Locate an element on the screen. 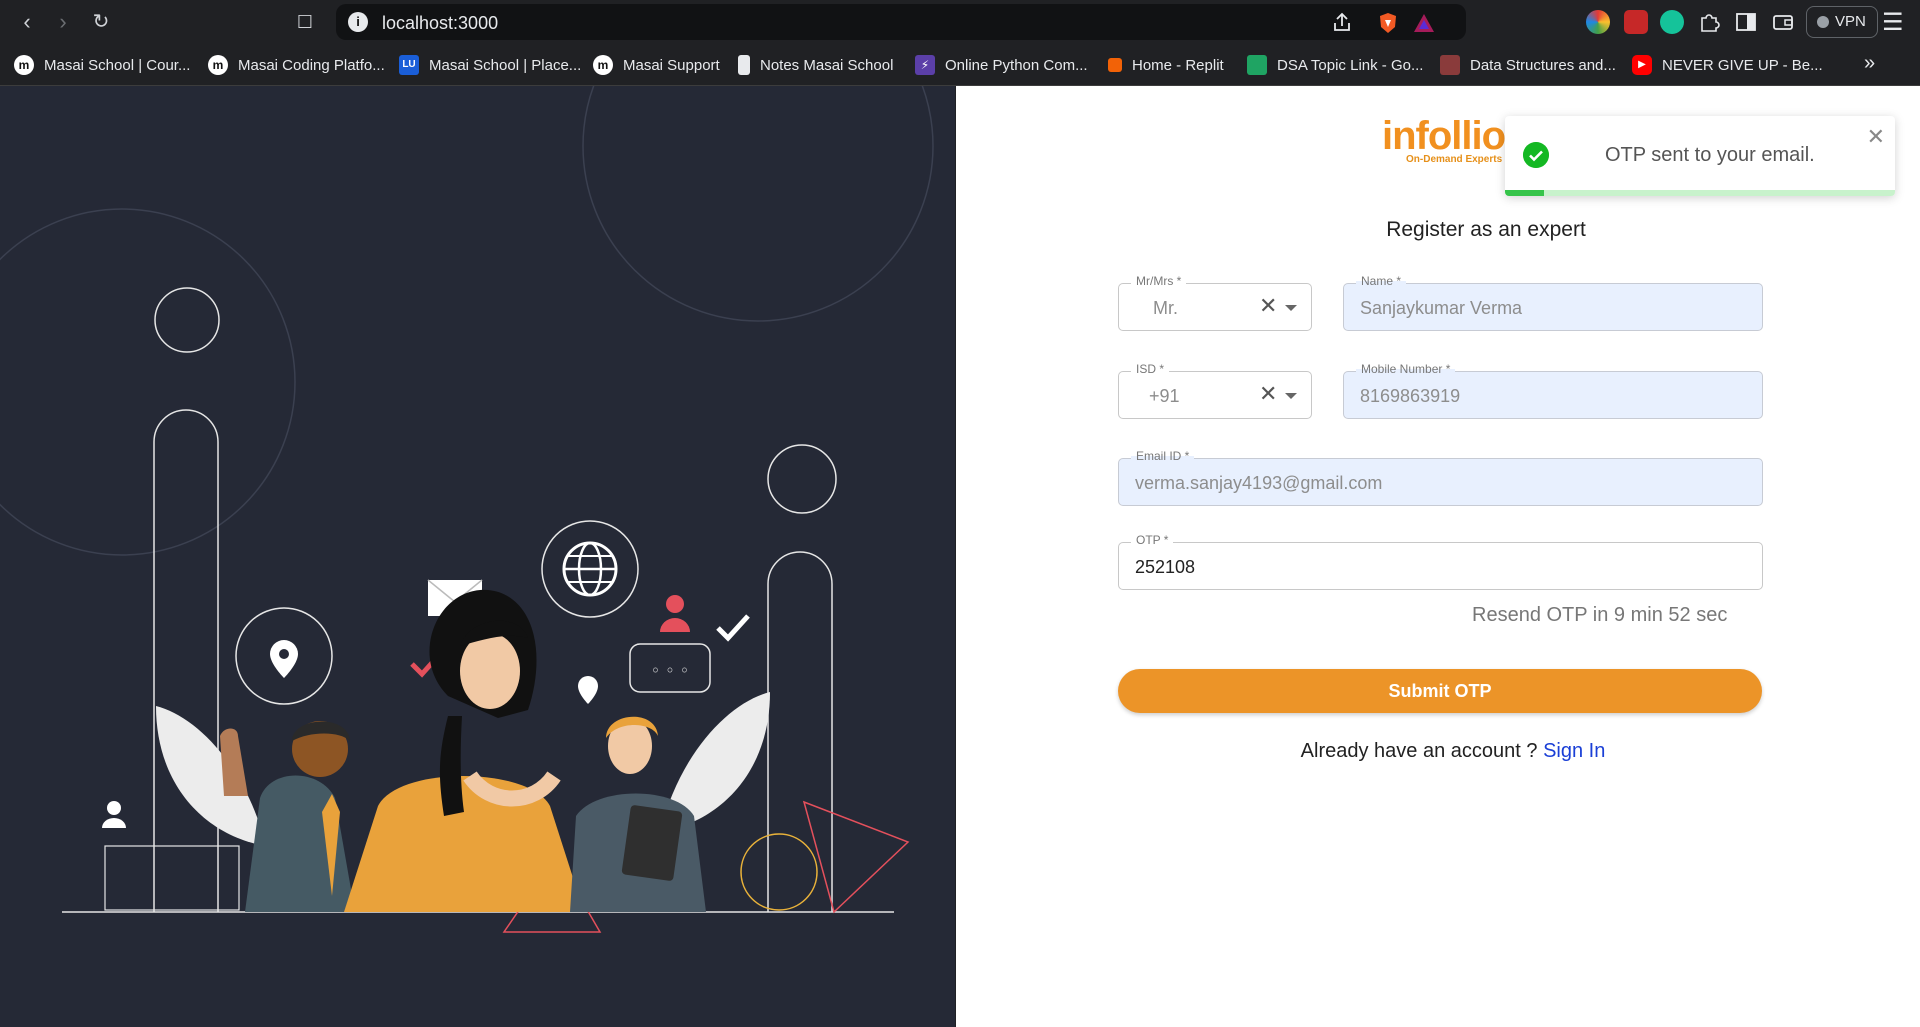  otp-value: 252108 is located at coordinates (1165, 567).